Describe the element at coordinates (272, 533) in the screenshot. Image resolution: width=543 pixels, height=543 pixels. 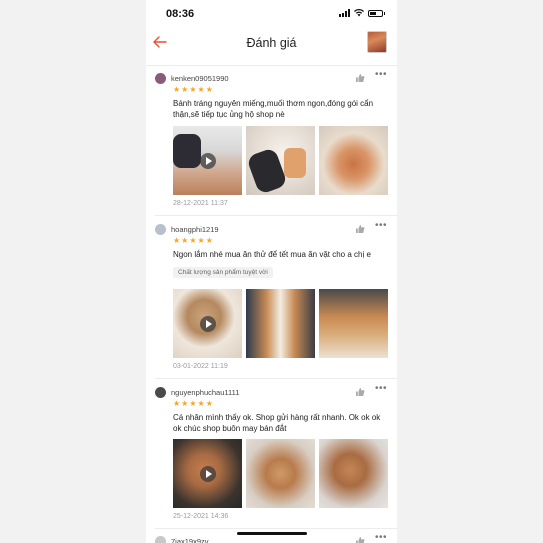
I see `home-indicator` at that location.